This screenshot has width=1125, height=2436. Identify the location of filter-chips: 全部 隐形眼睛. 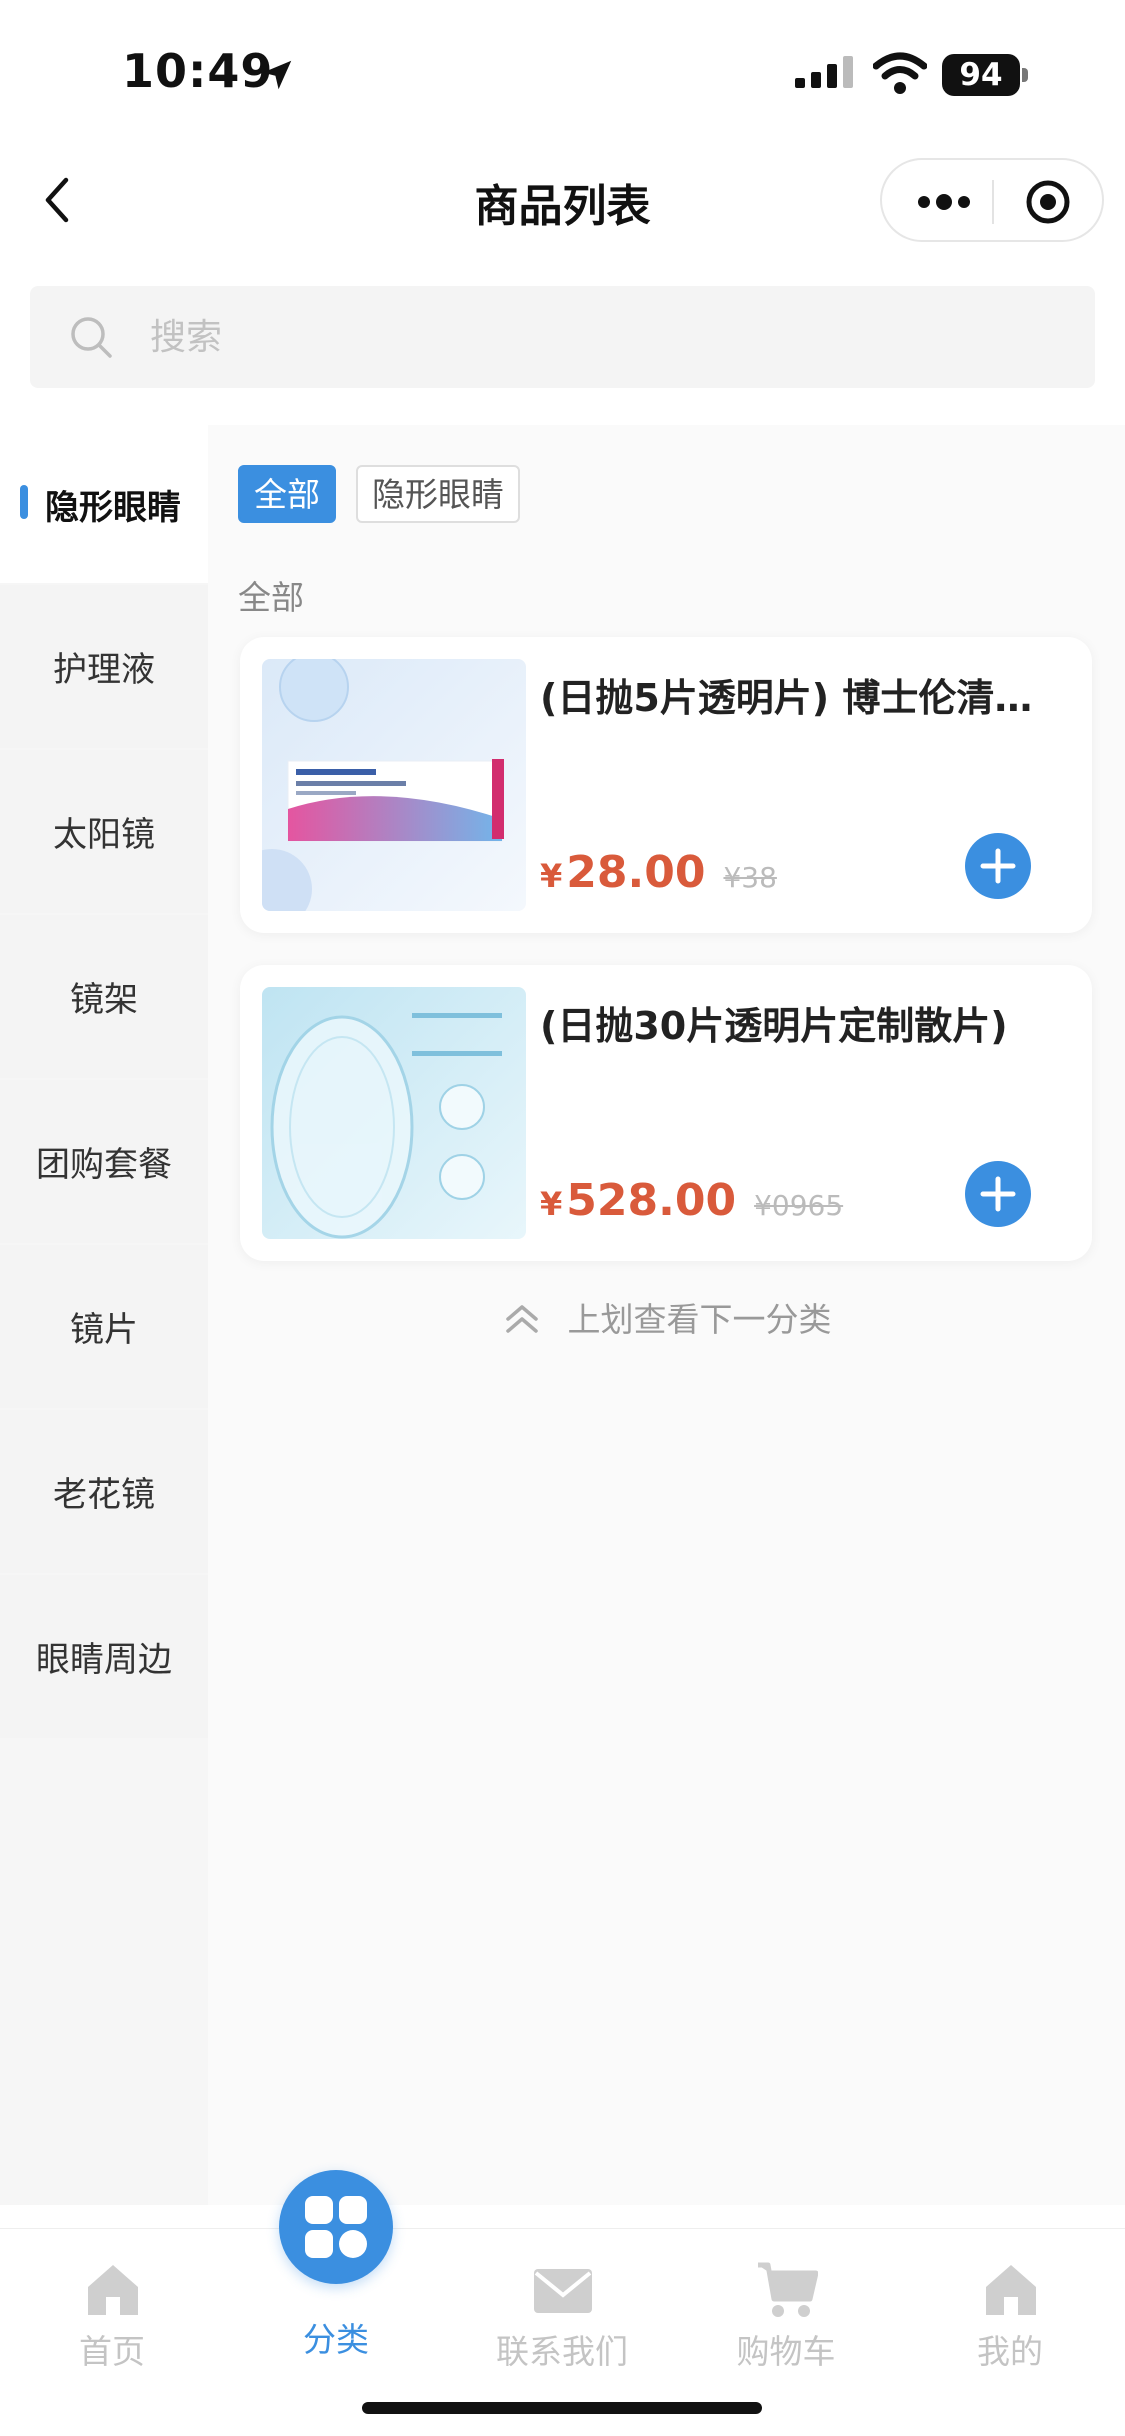
(379, 495).